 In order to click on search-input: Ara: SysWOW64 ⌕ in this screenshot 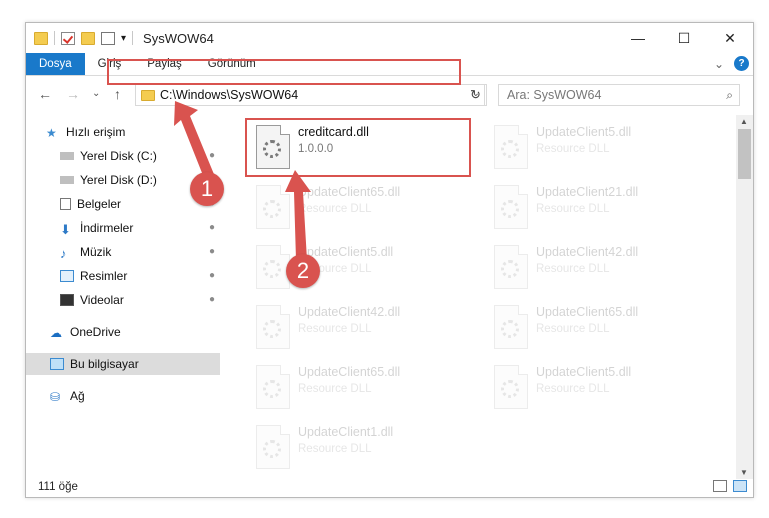, I will do `click(619, 95)`.